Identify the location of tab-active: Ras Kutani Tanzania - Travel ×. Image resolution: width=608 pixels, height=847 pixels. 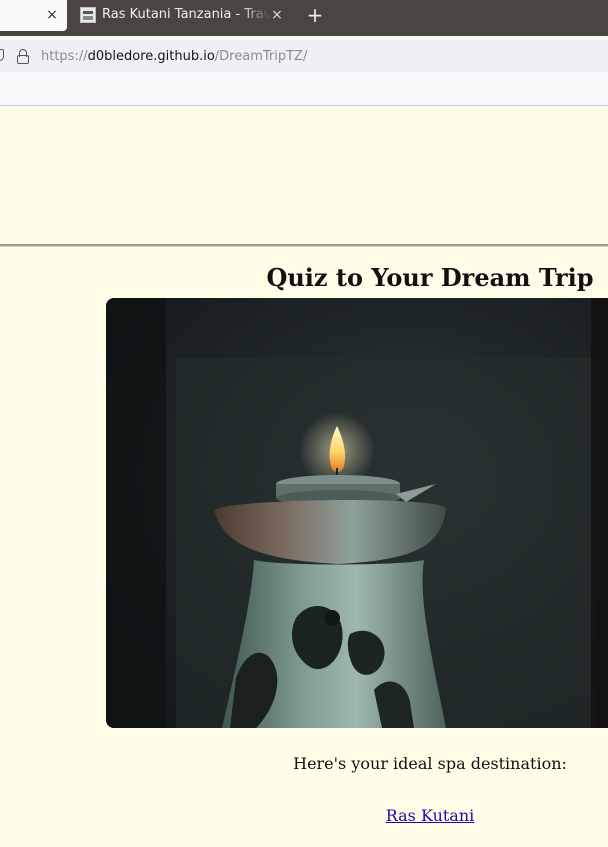
(182, 15).